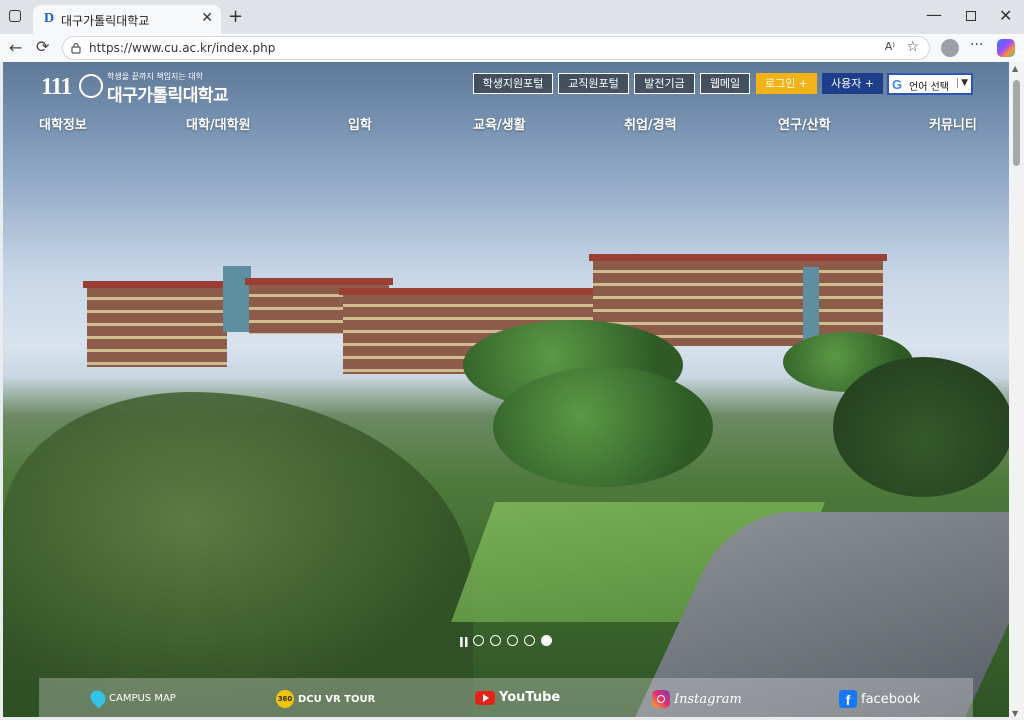  What do you see at coordinates (496, 48) in the screenshot?
I see `address-bar: https://www.cu.ac.kr/index.php A⁾ ☆` at bounding box center [496, 48].